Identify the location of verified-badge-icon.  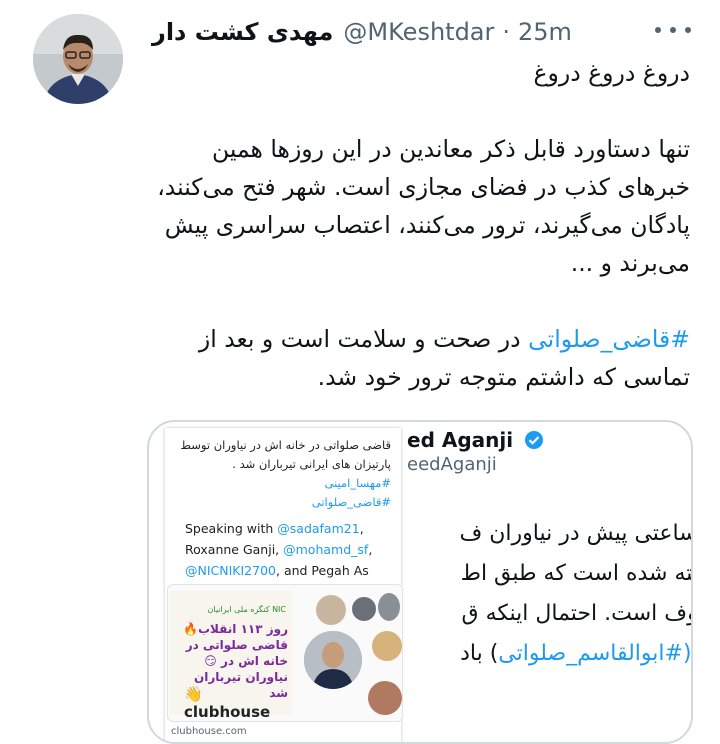
(534, 440).